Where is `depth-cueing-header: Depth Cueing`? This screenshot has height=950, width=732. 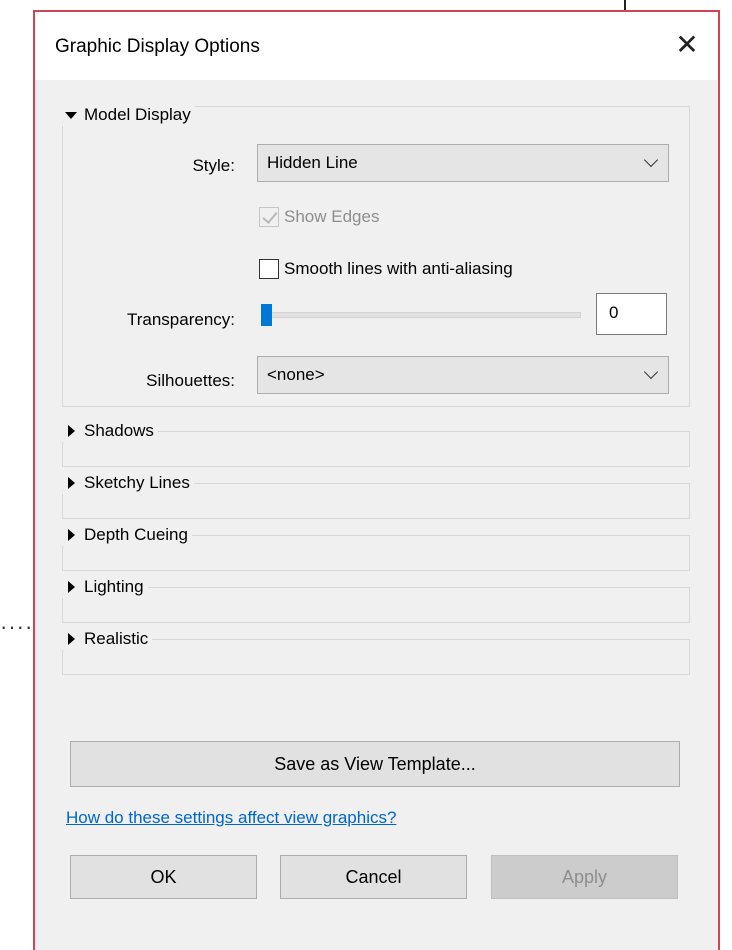
depth-cueing-header: Depth Cueing is located at coordinates (126, 535).